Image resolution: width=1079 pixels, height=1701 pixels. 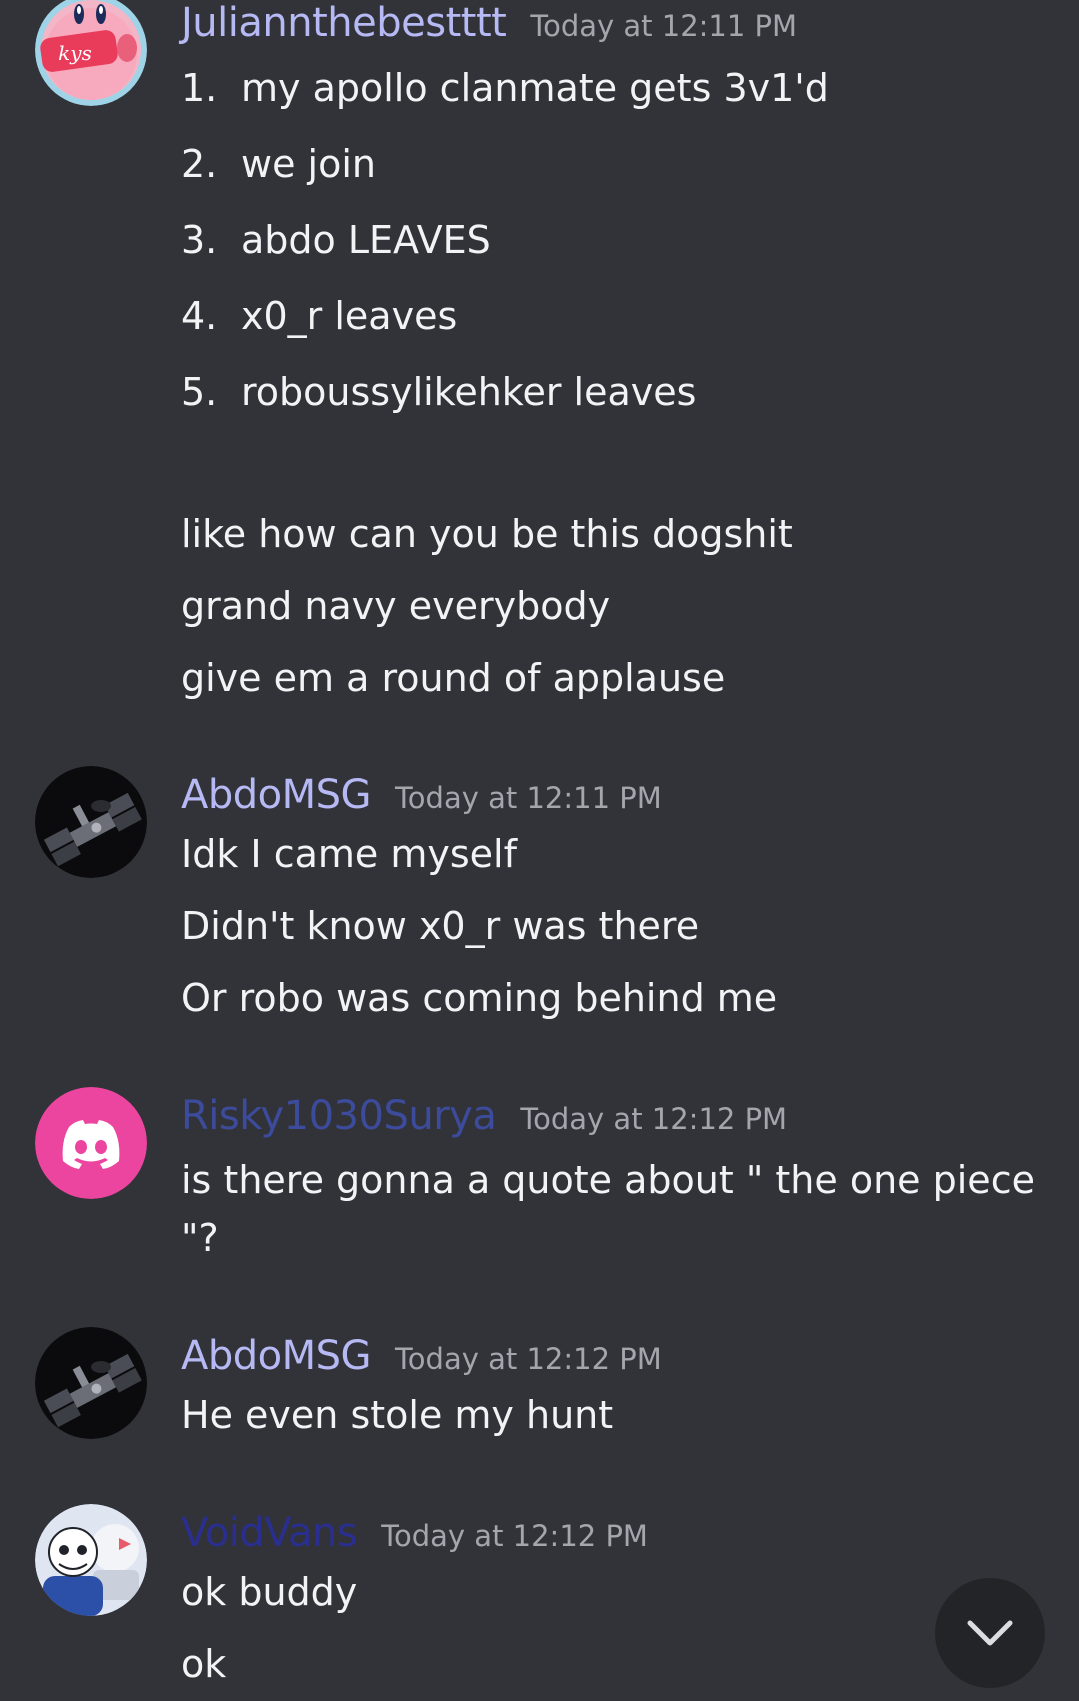 I want to click on list-number: 2., so click(x=199, y=164).